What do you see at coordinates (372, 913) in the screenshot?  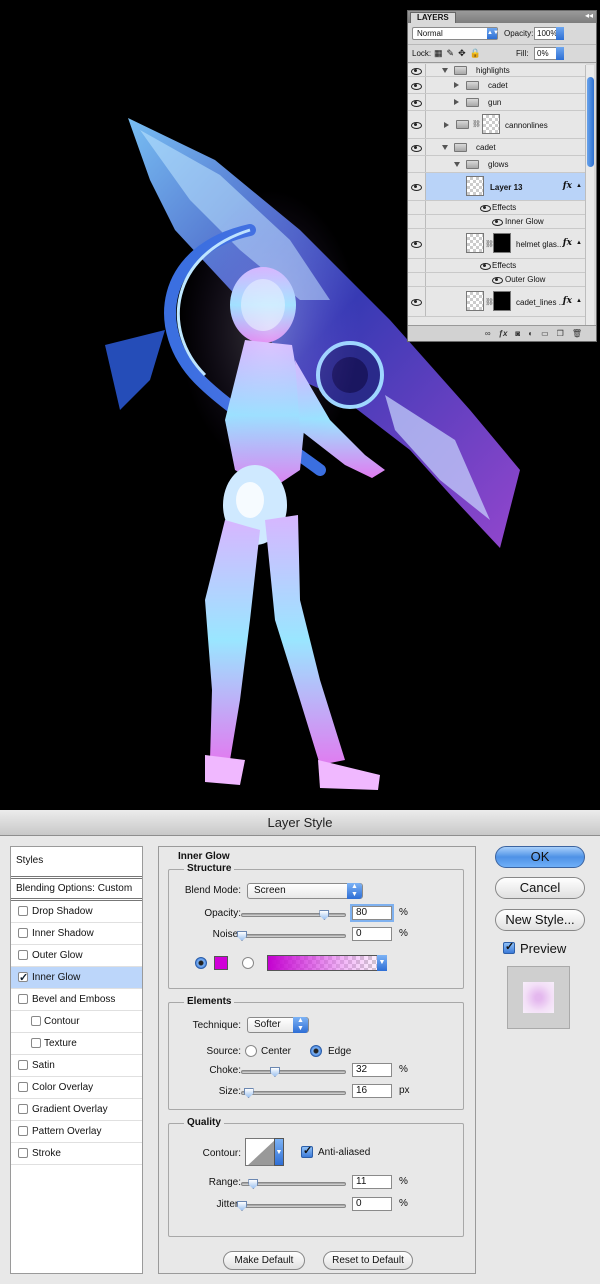 I see `opacity-input: 80` at bounding box center [372, 913].